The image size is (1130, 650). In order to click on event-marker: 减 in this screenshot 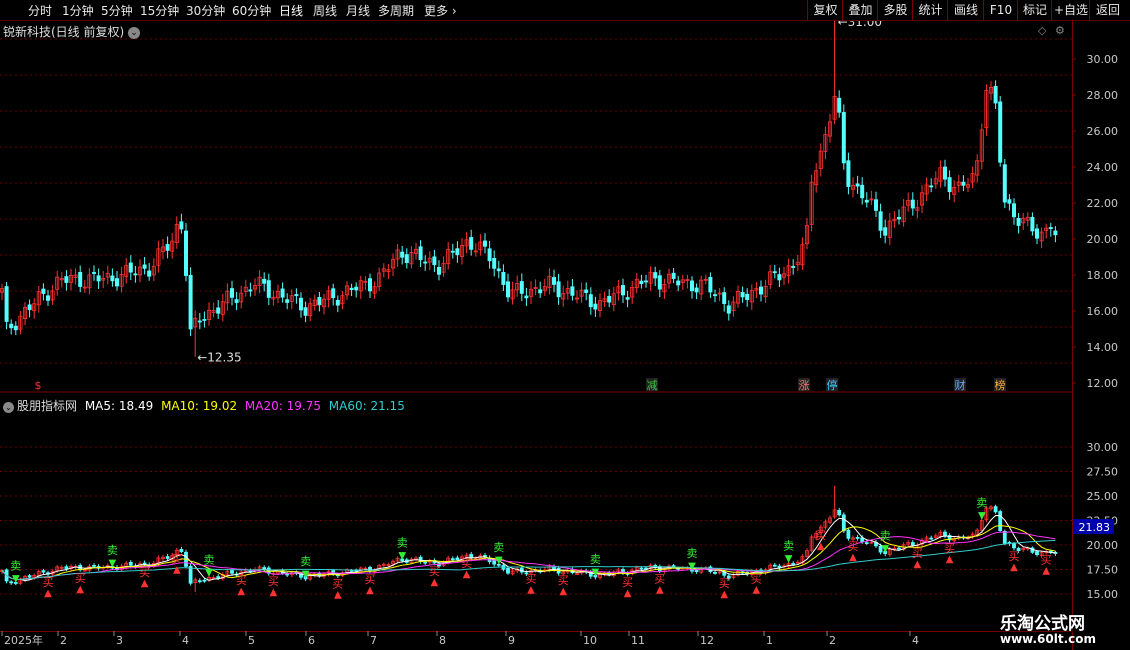, I will do `click(652, 385)`.